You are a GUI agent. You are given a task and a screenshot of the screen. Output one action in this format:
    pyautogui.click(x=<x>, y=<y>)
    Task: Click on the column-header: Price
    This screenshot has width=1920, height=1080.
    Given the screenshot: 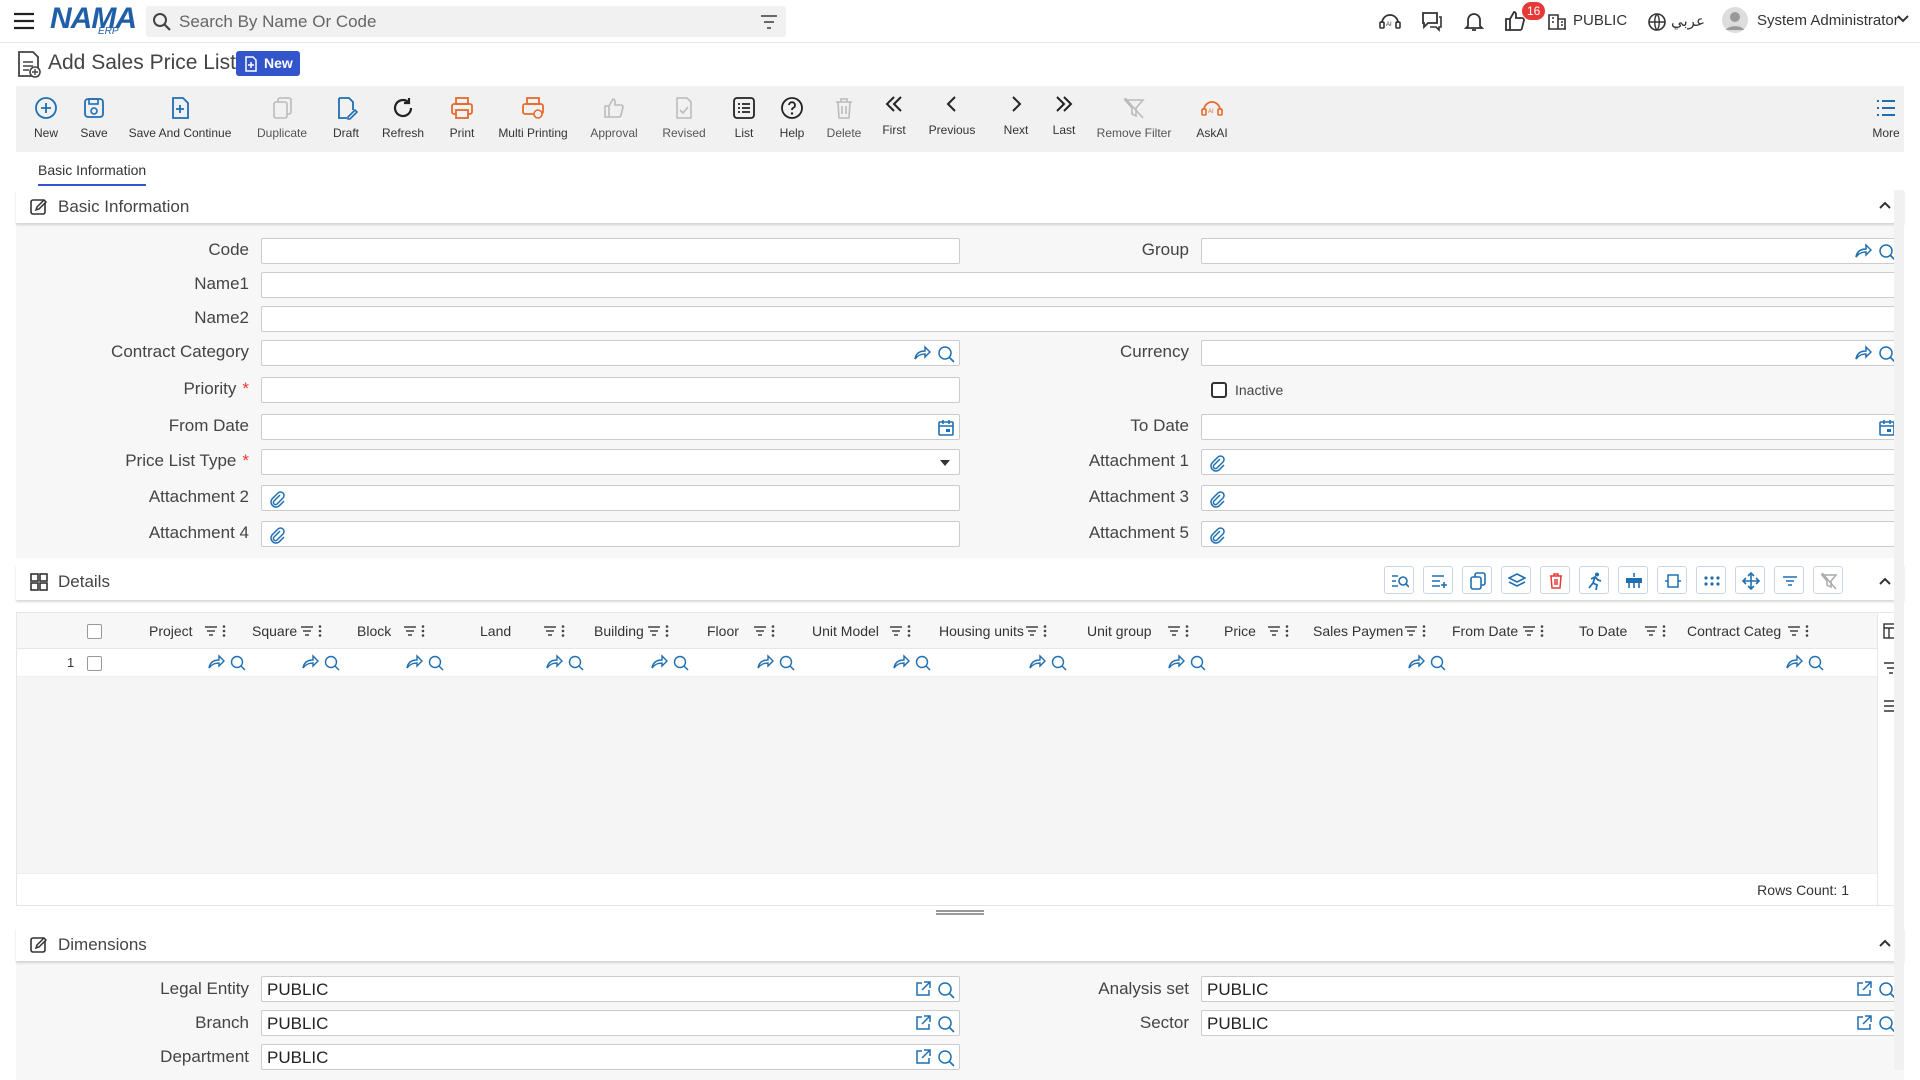 What is the action you would take?
    pyautogui.click(x=1240, y=631)
    